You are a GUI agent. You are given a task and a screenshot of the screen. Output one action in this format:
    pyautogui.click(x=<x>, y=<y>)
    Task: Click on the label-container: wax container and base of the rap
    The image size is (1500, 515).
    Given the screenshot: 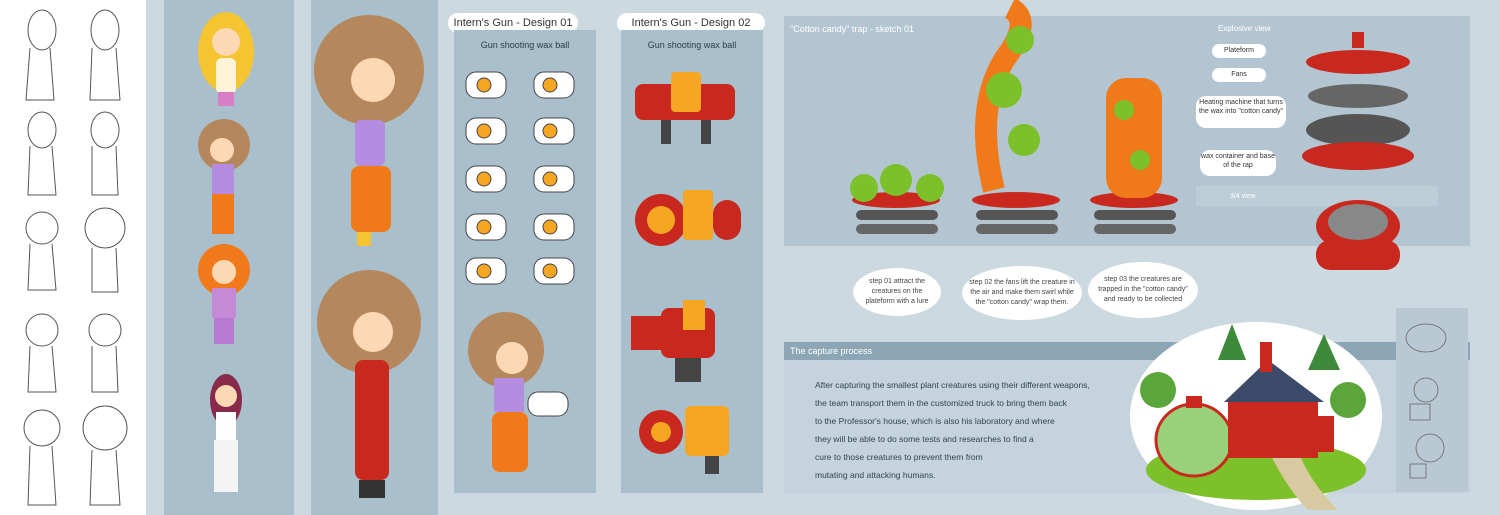 What is the action you would take?
    pyautogui.click(x=1238, y=163)
    